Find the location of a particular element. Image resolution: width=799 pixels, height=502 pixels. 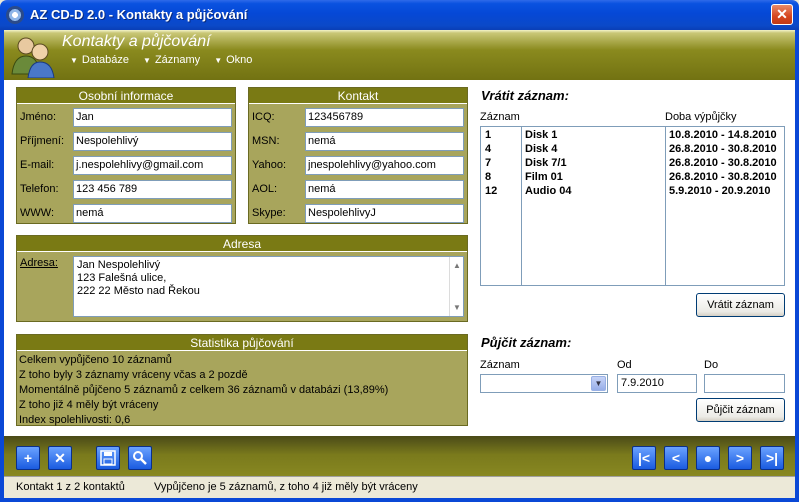

field-row-first-name: Jméno: Jan is located at coordinates (127, 118).